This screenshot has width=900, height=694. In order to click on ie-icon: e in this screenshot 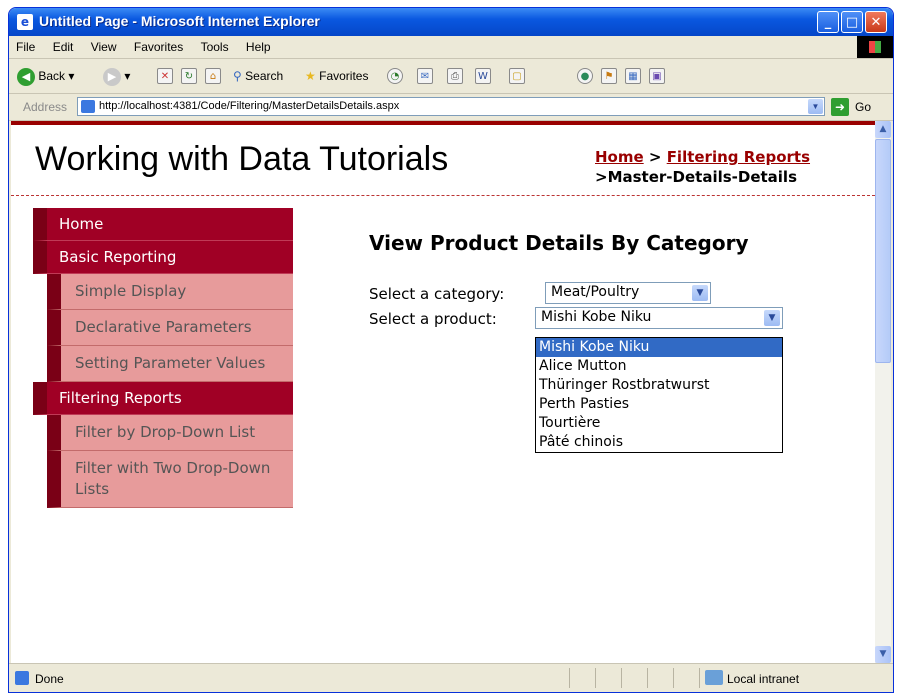, I will do `click(25, 22)`.